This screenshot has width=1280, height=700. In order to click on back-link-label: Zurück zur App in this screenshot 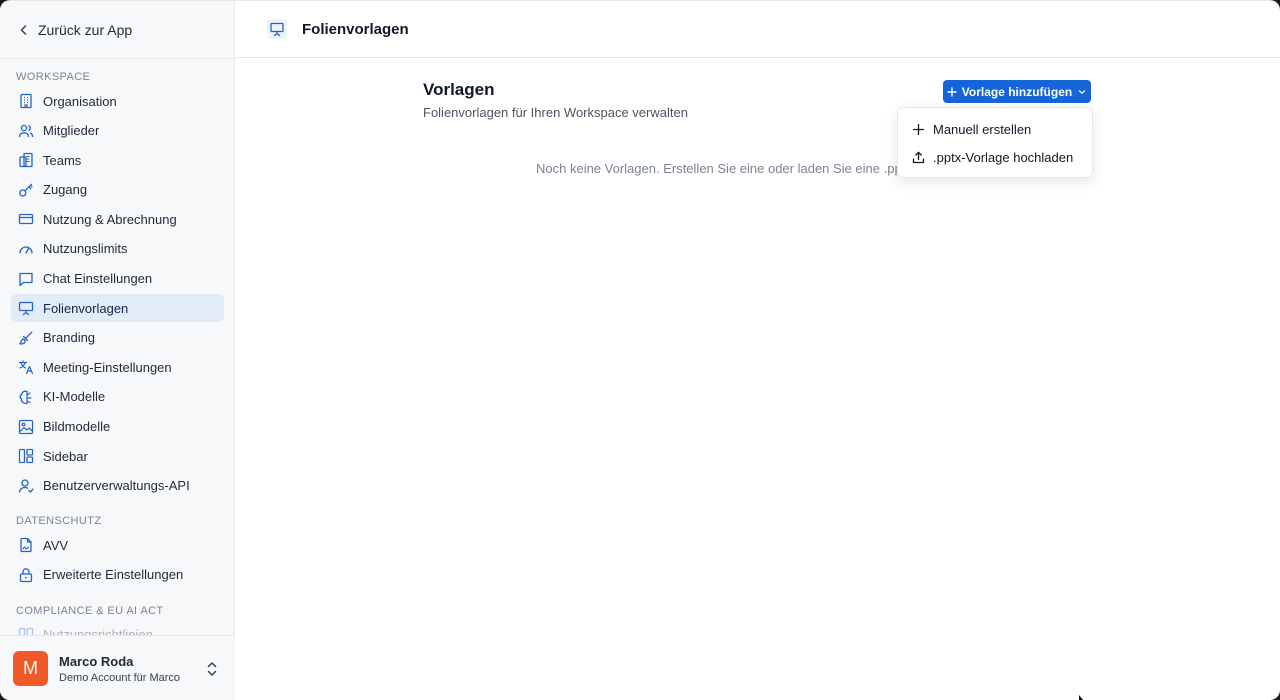, I will do `click(85, 30)`.